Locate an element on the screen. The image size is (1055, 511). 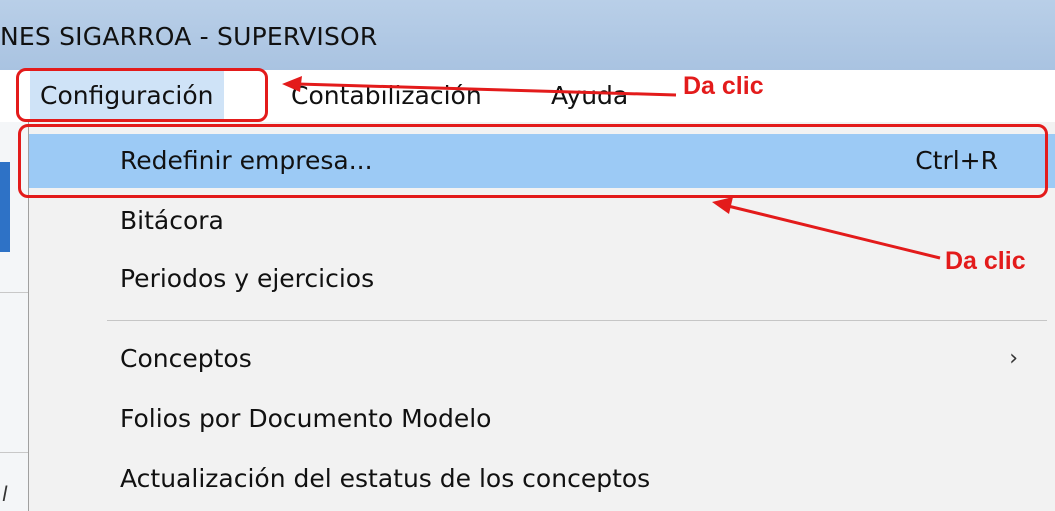
menu-item-label: Conceptos is located at coordinates (186, 358).